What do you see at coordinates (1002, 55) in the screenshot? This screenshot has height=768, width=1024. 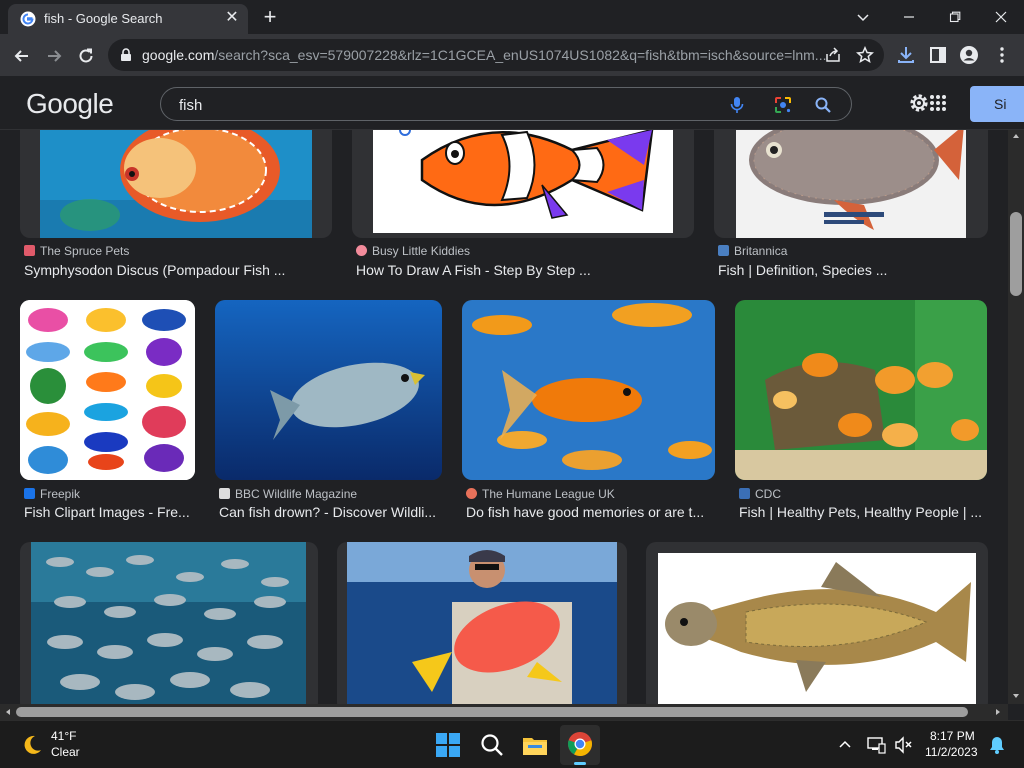 I see `menu-icon` at bounding box center [1002, 55].